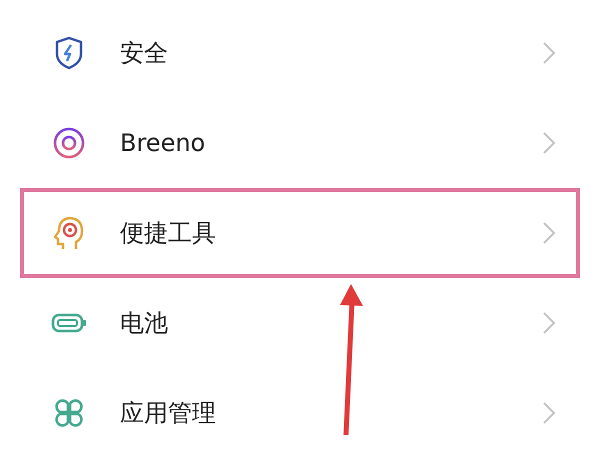  What do you see at coordinates (168, 413) in the screenshot?
I see `setting-label: 应用管理` at bounding box center [168, 413].